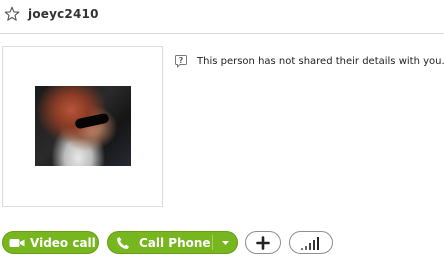 The height and width of the screenshot is (273, 444). Describe the element at coordinates (225, 242) in the screenshot. I see `chevron-down-icon` at that location.